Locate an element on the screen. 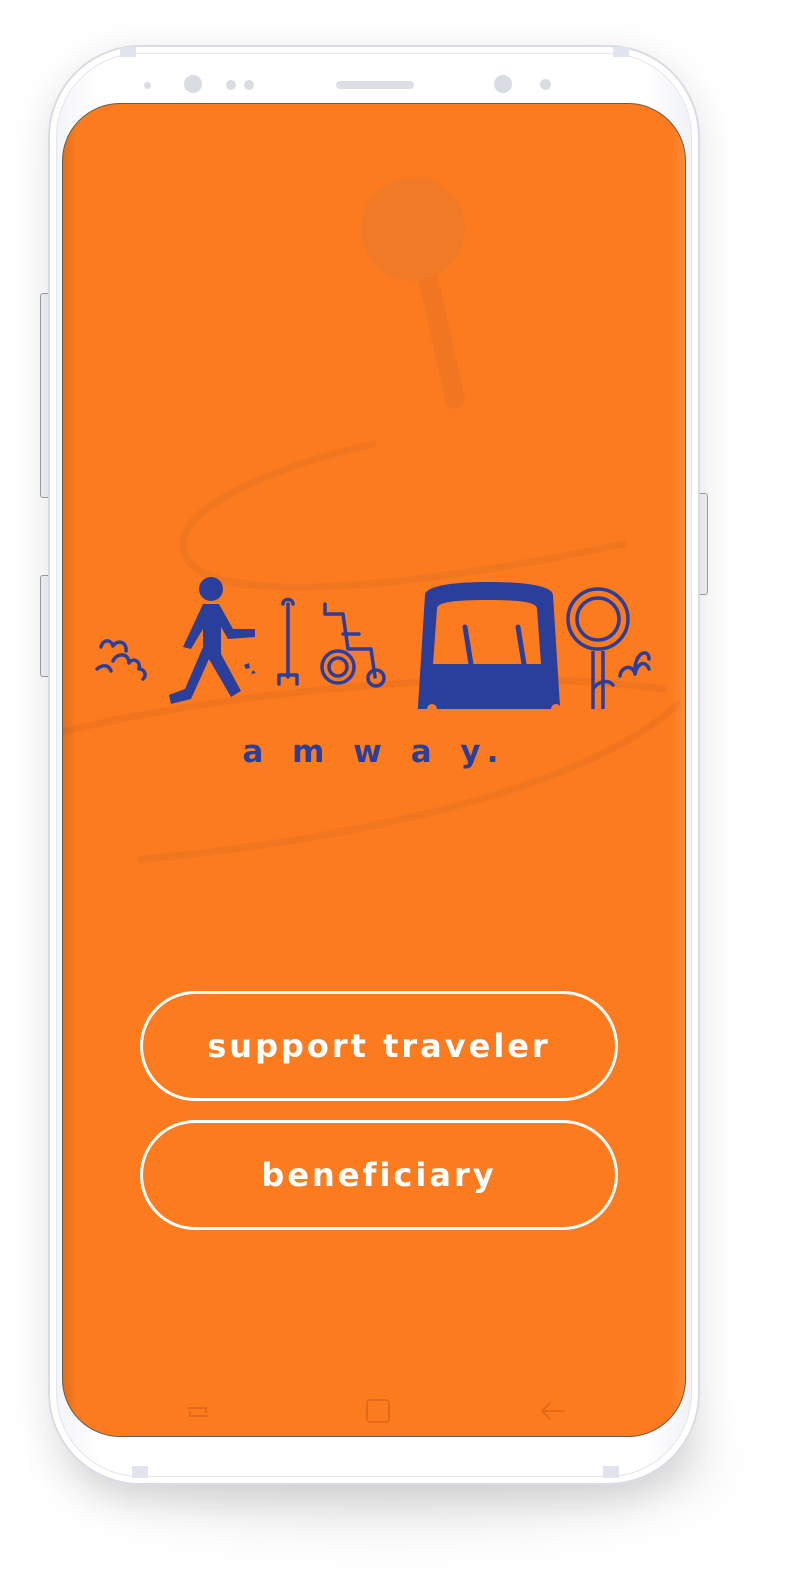  bus-icon is located at coordinates (489, 645).